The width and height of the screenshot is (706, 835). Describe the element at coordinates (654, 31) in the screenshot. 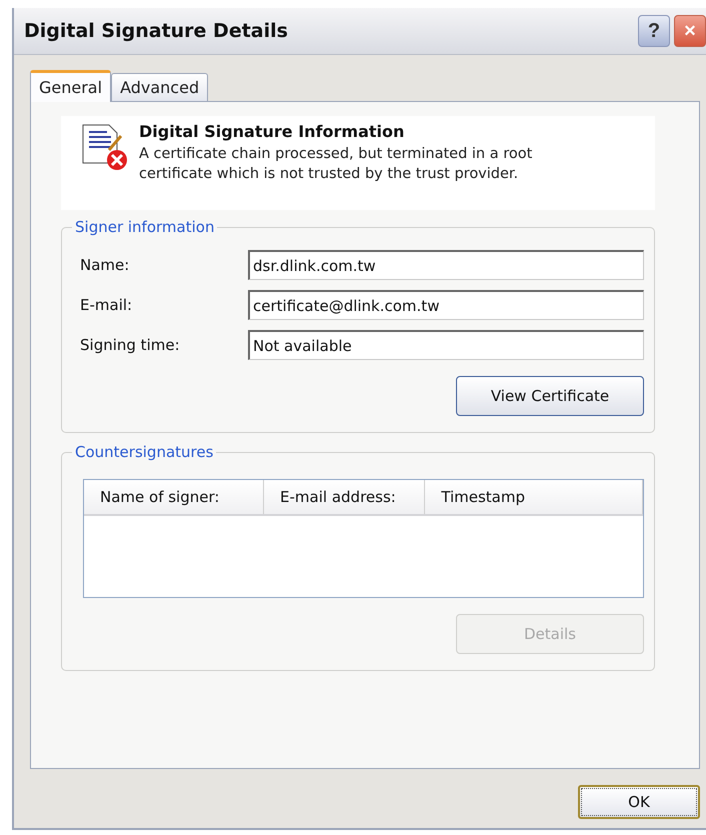

I see `help-button: ?` at that location.